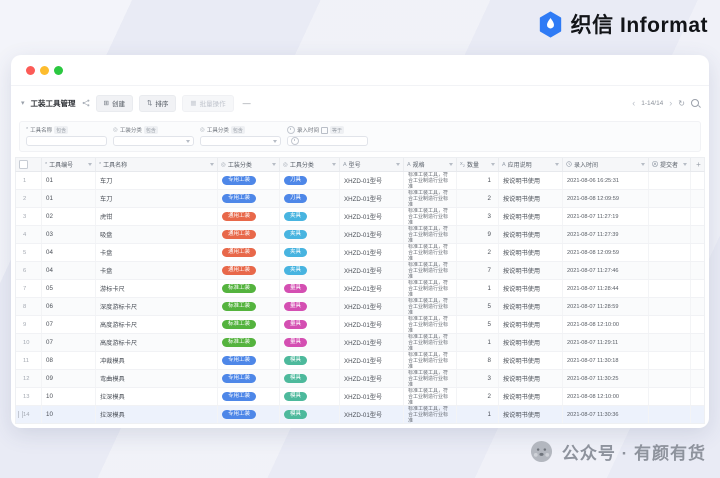  Describe the element at coordinates (310, 216) in the screenshot. I see `cell-type: 夹具` at that location.